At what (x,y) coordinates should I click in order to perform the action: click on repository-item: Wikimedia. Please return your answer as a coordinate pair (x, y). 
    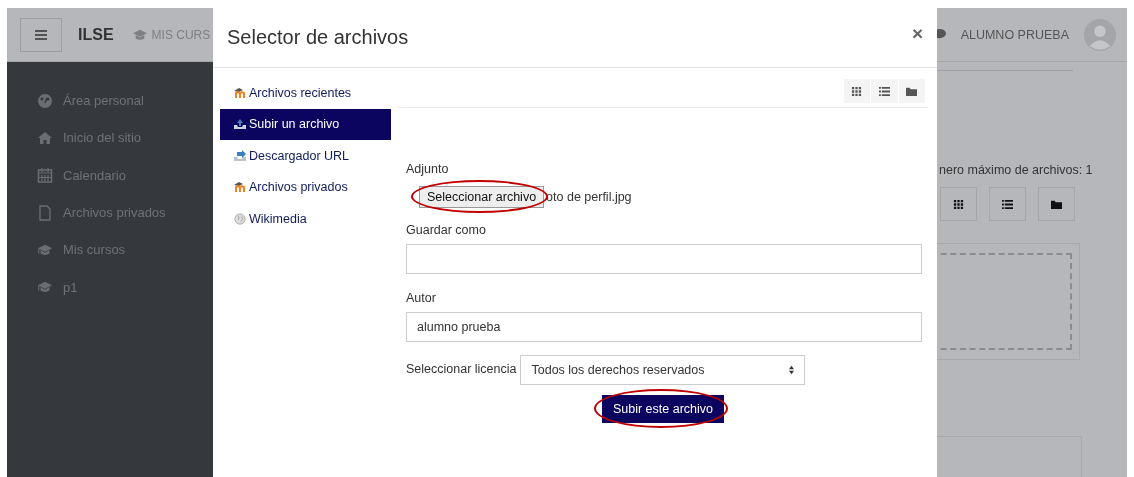
    Looking at the image, I should click on (305, 219).